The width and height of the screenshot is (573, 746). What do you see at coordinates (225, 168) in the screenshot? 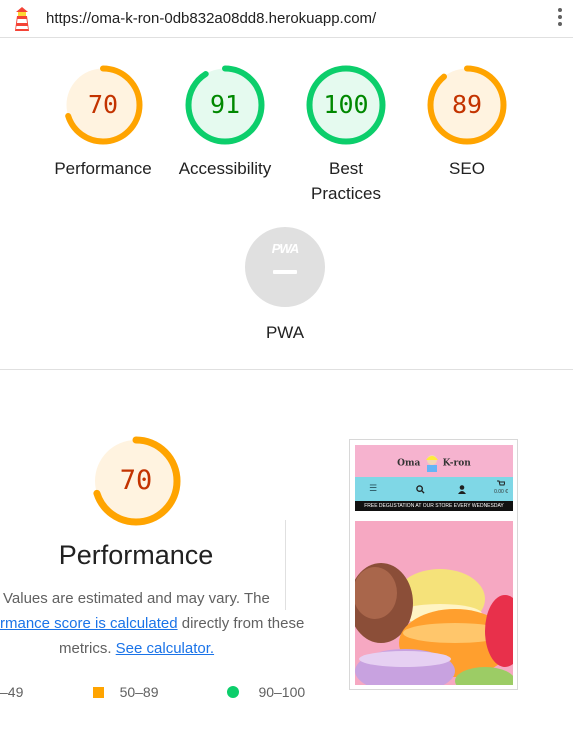
I see `score-label: Accessibility` at bounding box center [225, 168].